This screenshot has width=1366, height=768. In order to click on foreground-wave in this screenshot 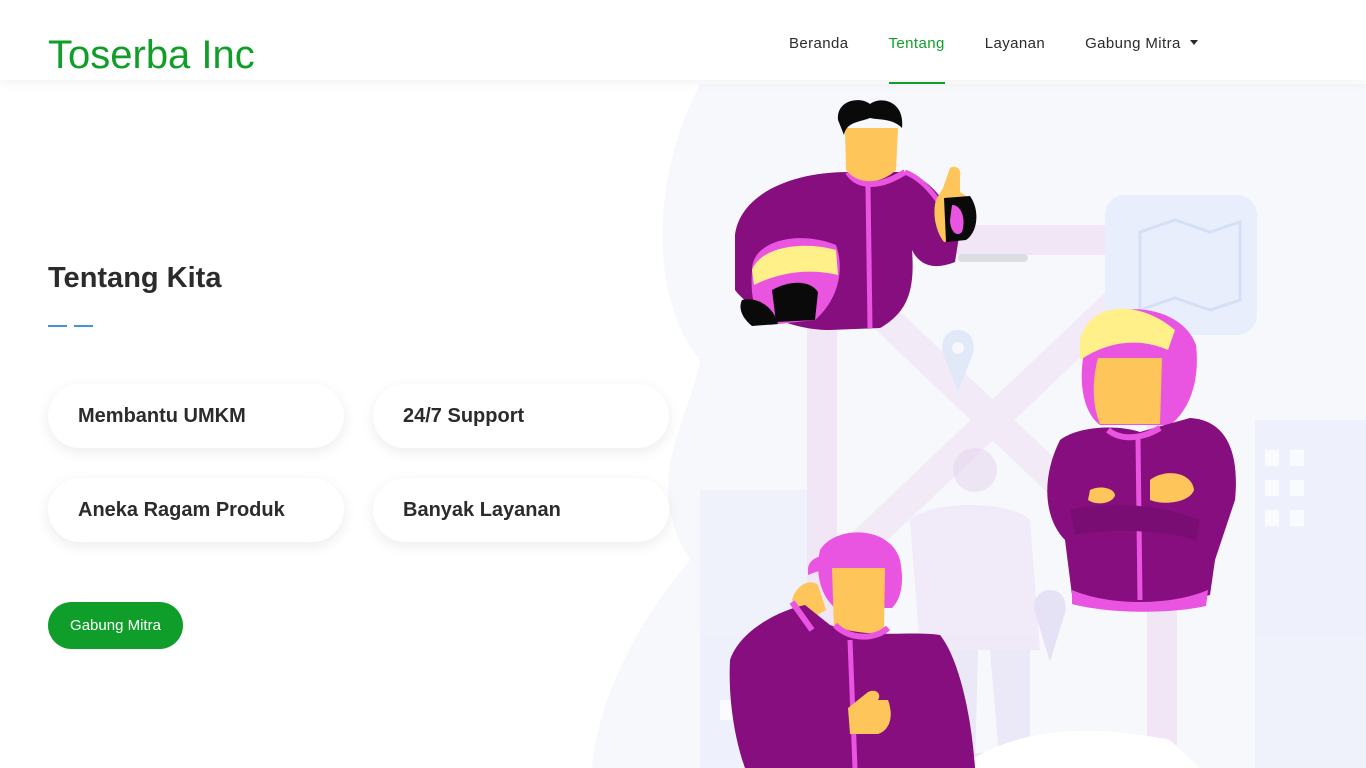, I will do `click(1080, 749)`.